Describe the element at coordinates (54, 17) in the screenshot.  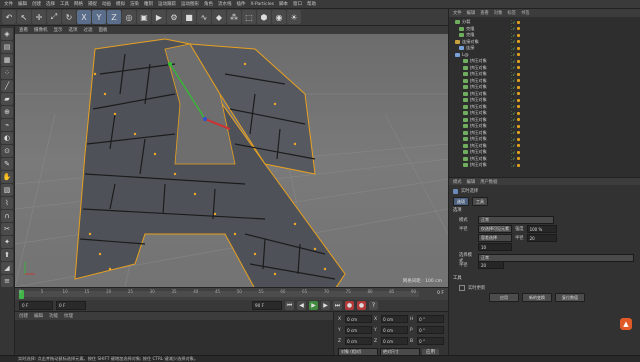
I see `scale-icon: ⤢` at that location.